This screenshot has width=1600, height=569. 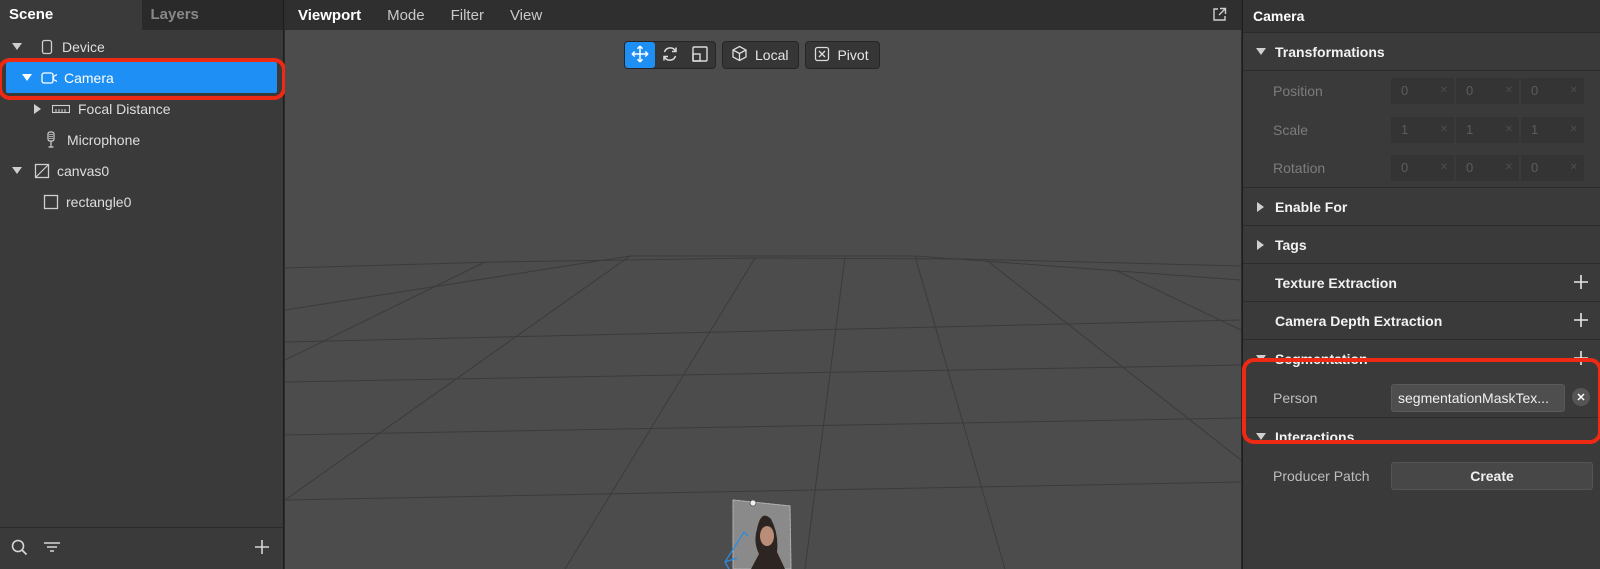 I want to click on rotate-tool-button, so click(x=670, y=55).